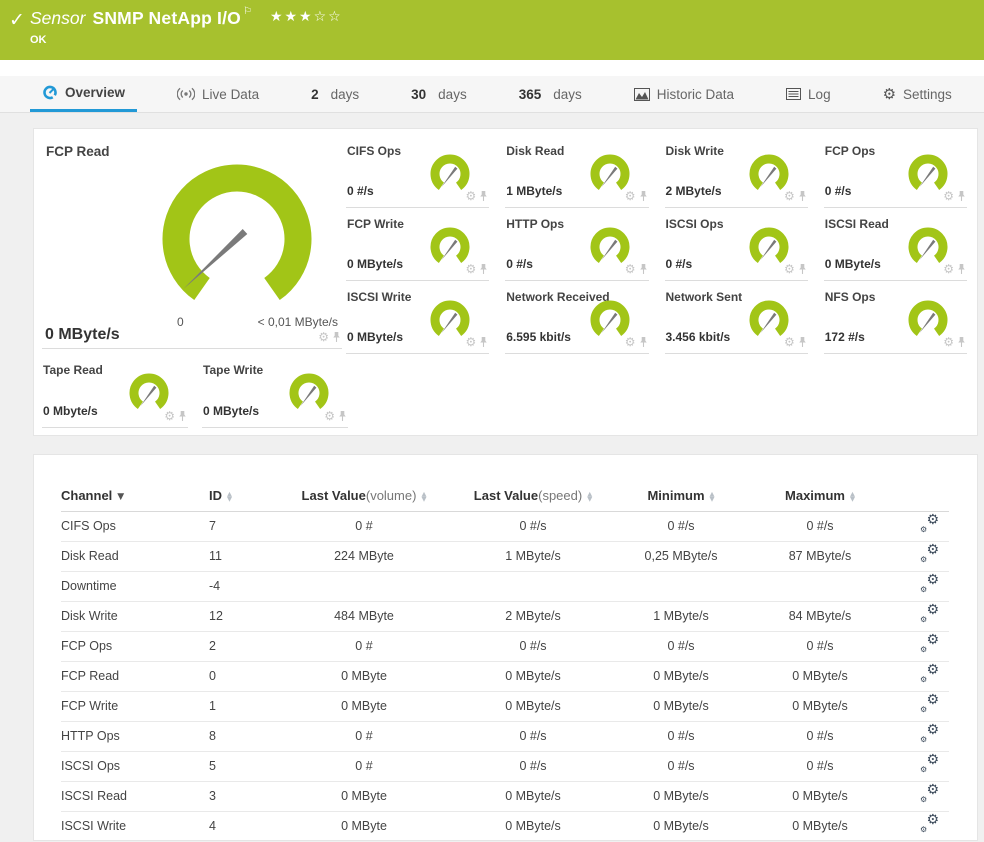 The height and width of the screenshot is (842, 984). Describe the element at coordinates (917, 94) in the screenshot. I see `tab-settings: ⚙ Settings` at that location.